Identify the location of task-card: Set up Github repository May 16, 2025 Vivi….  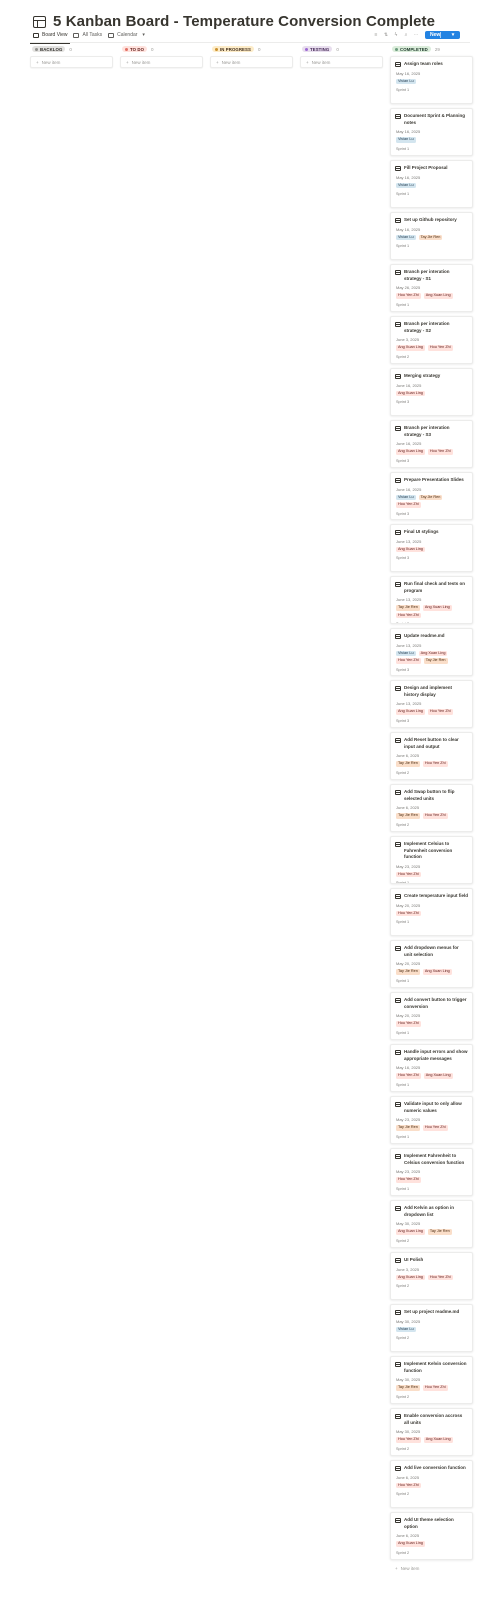
(431, 236).